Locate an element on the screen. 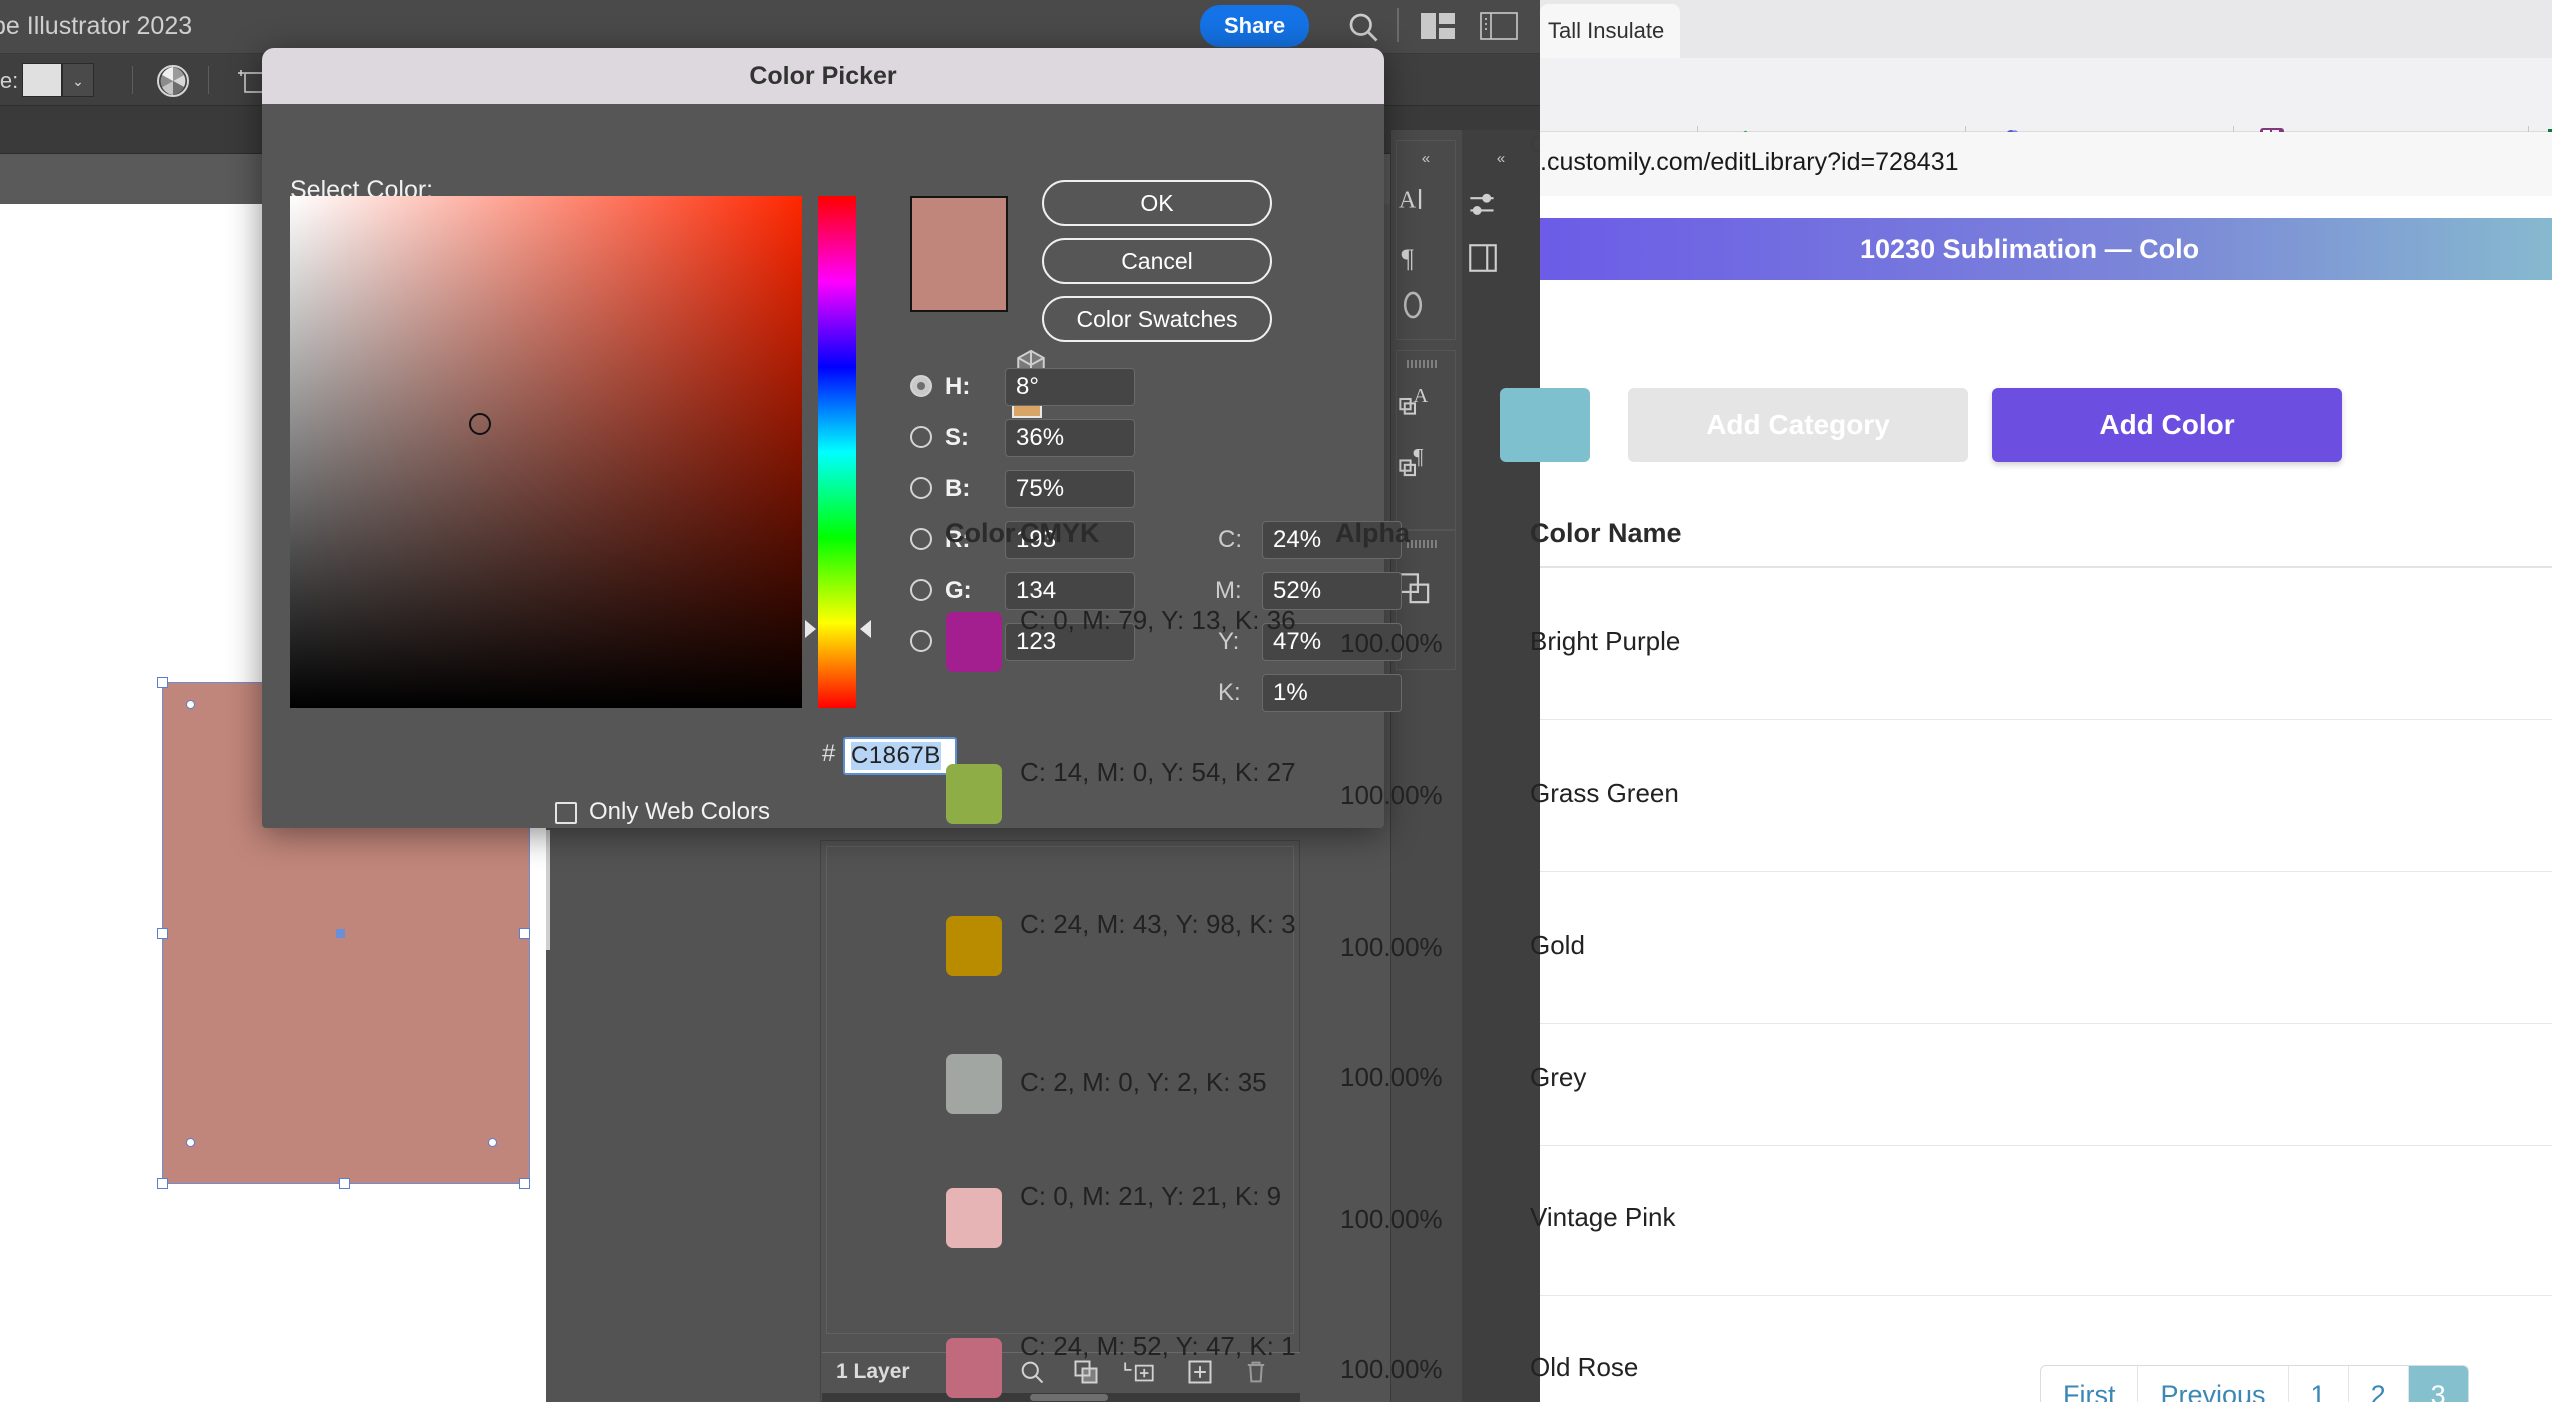 Image resolution: width=2552 pixels, height=1402 pixels. field-s: 36% is located at coordinates (1070, 438).